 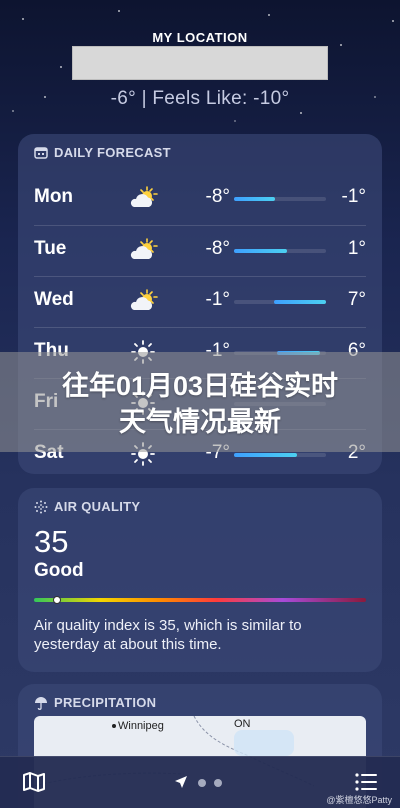 I want to click on umbrella-icon, so click(x=41, y=703).